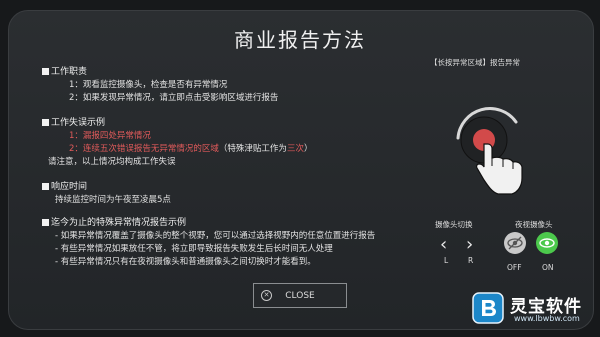 Image resolution: width=600 pixels, height=337 pixels. Describe the element at coordinates (515, 243) in the screenshot. I see `night-vision-off-icon` at that location.